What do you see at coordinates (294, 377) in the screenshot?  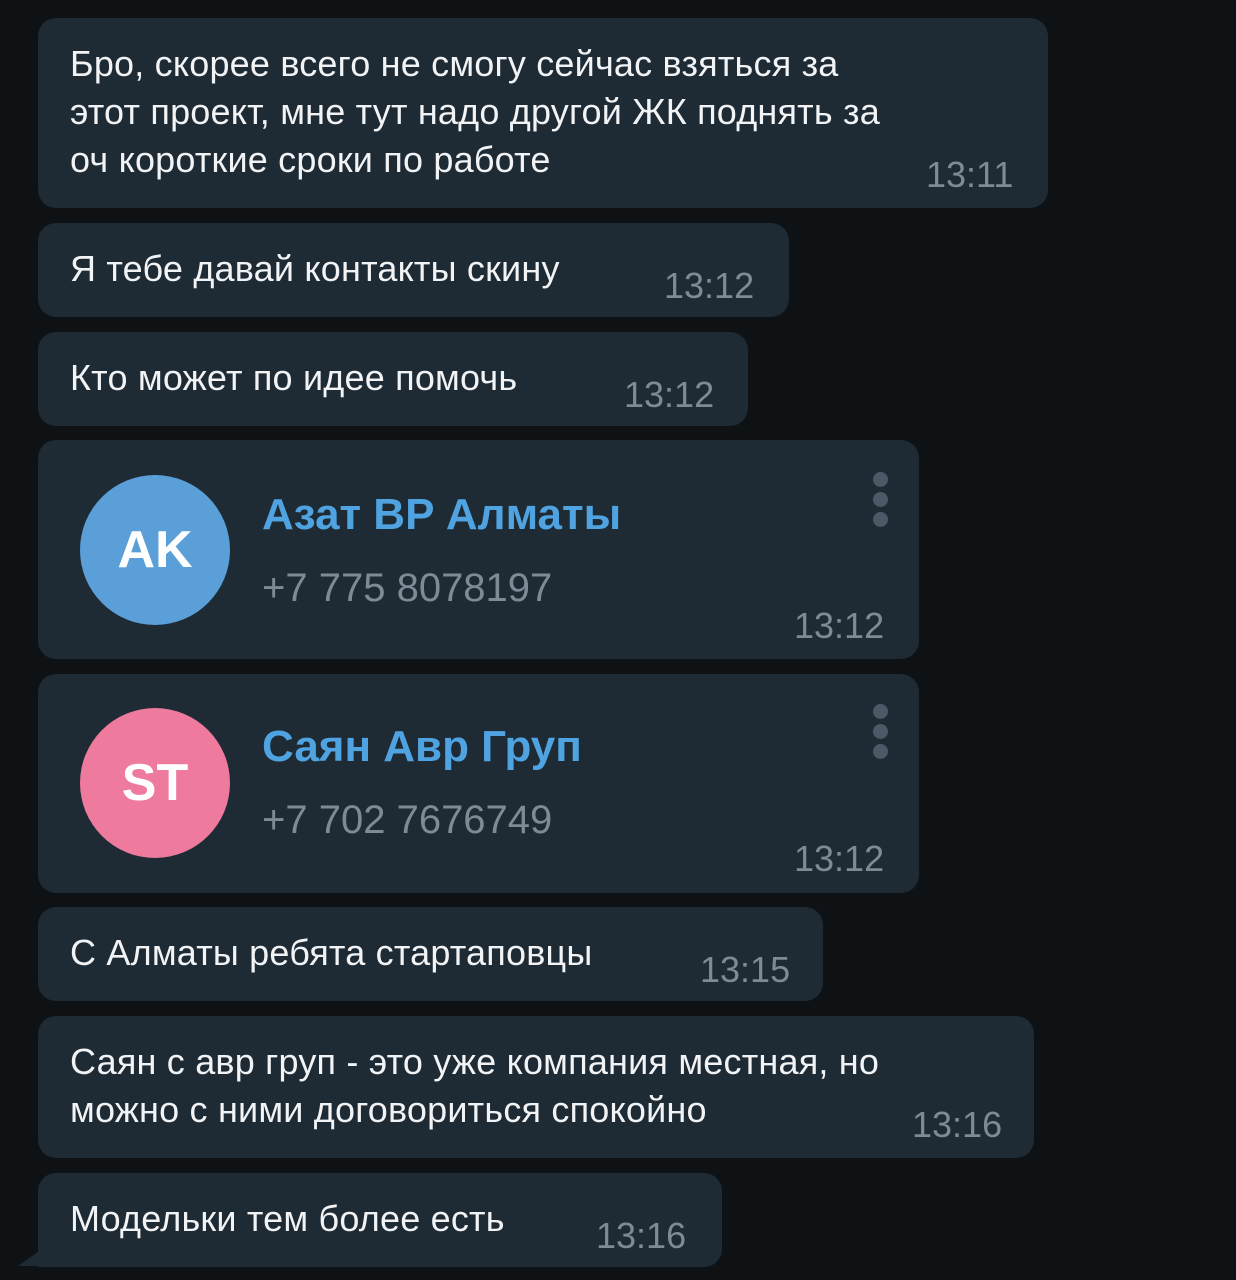 I see `message-text: Кто может по идее помочь` at bounding box center [294, 377].